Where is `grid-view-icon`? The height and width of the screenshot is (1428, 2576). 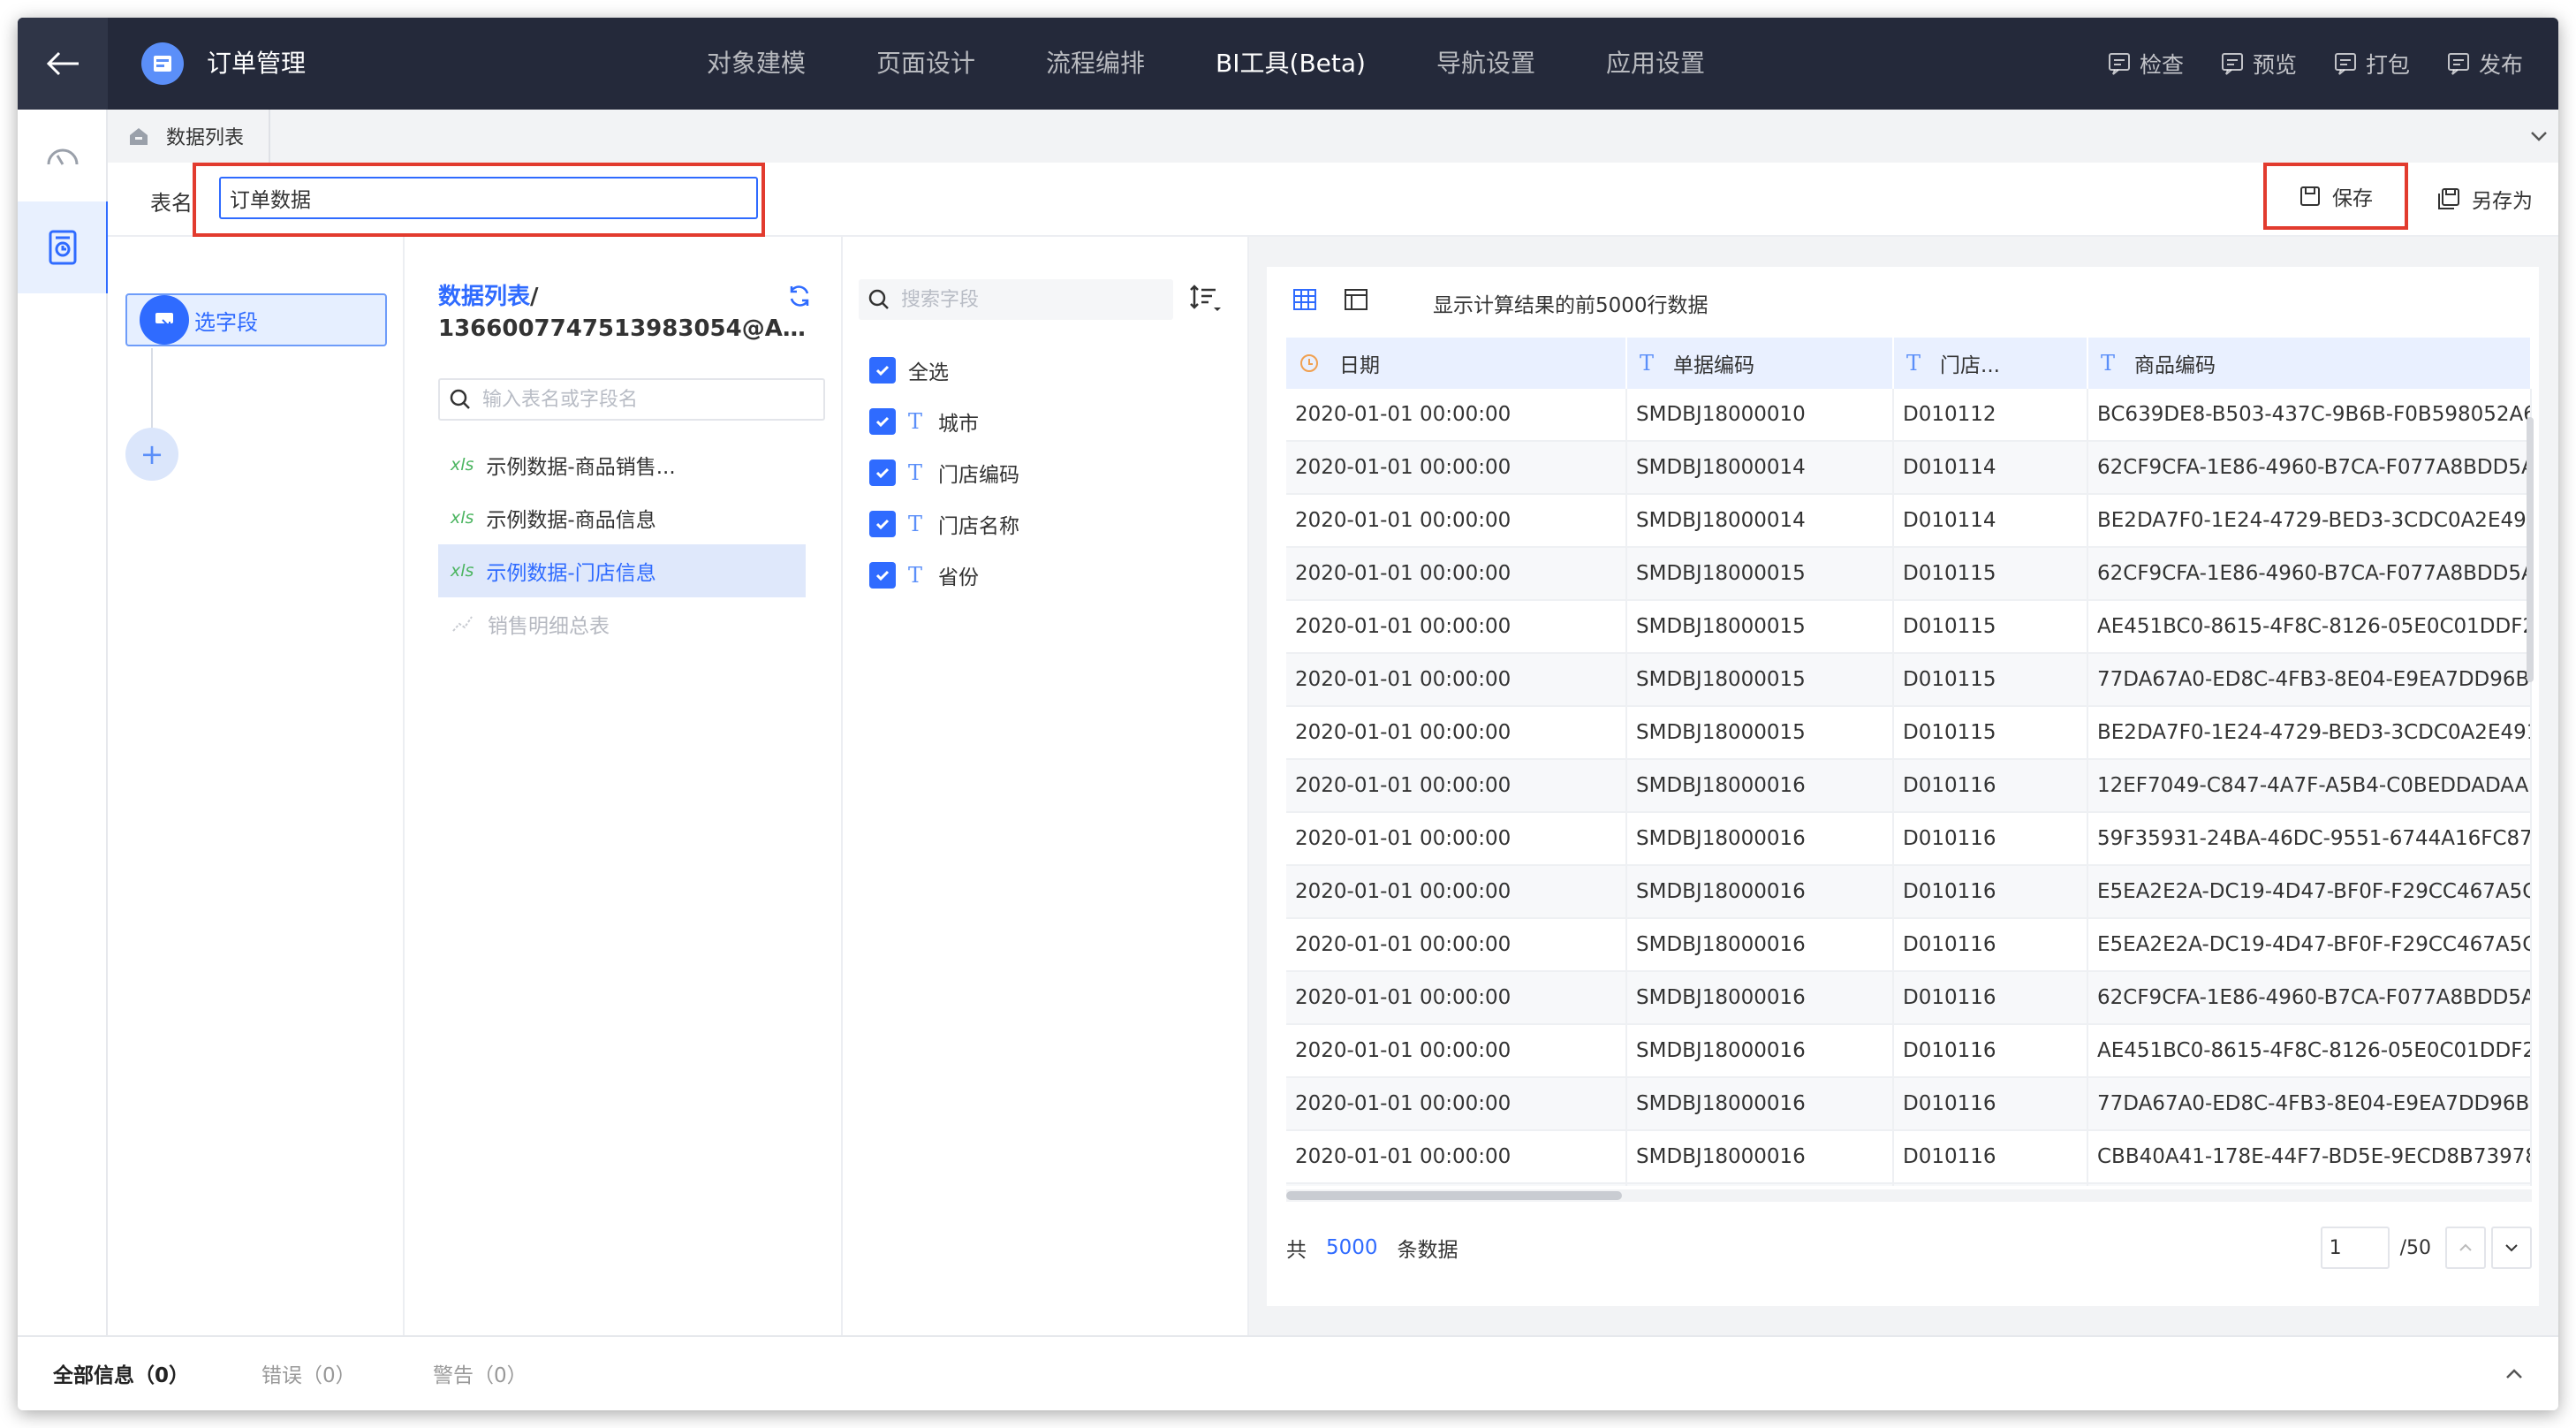 grid-view-icon is located at coordinates (1305, 299).